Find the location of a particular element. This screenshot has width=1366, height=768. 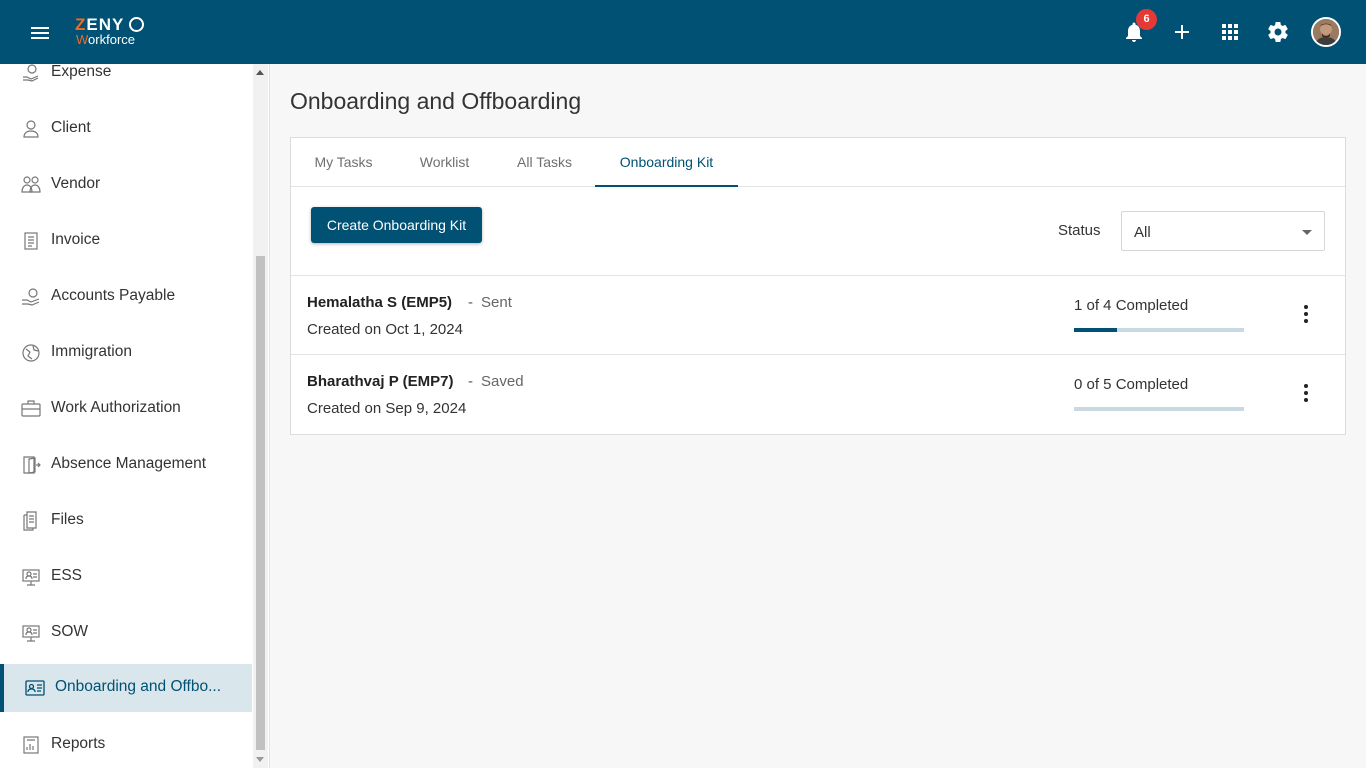

plus-icon is located at coordinates (1182, 32).